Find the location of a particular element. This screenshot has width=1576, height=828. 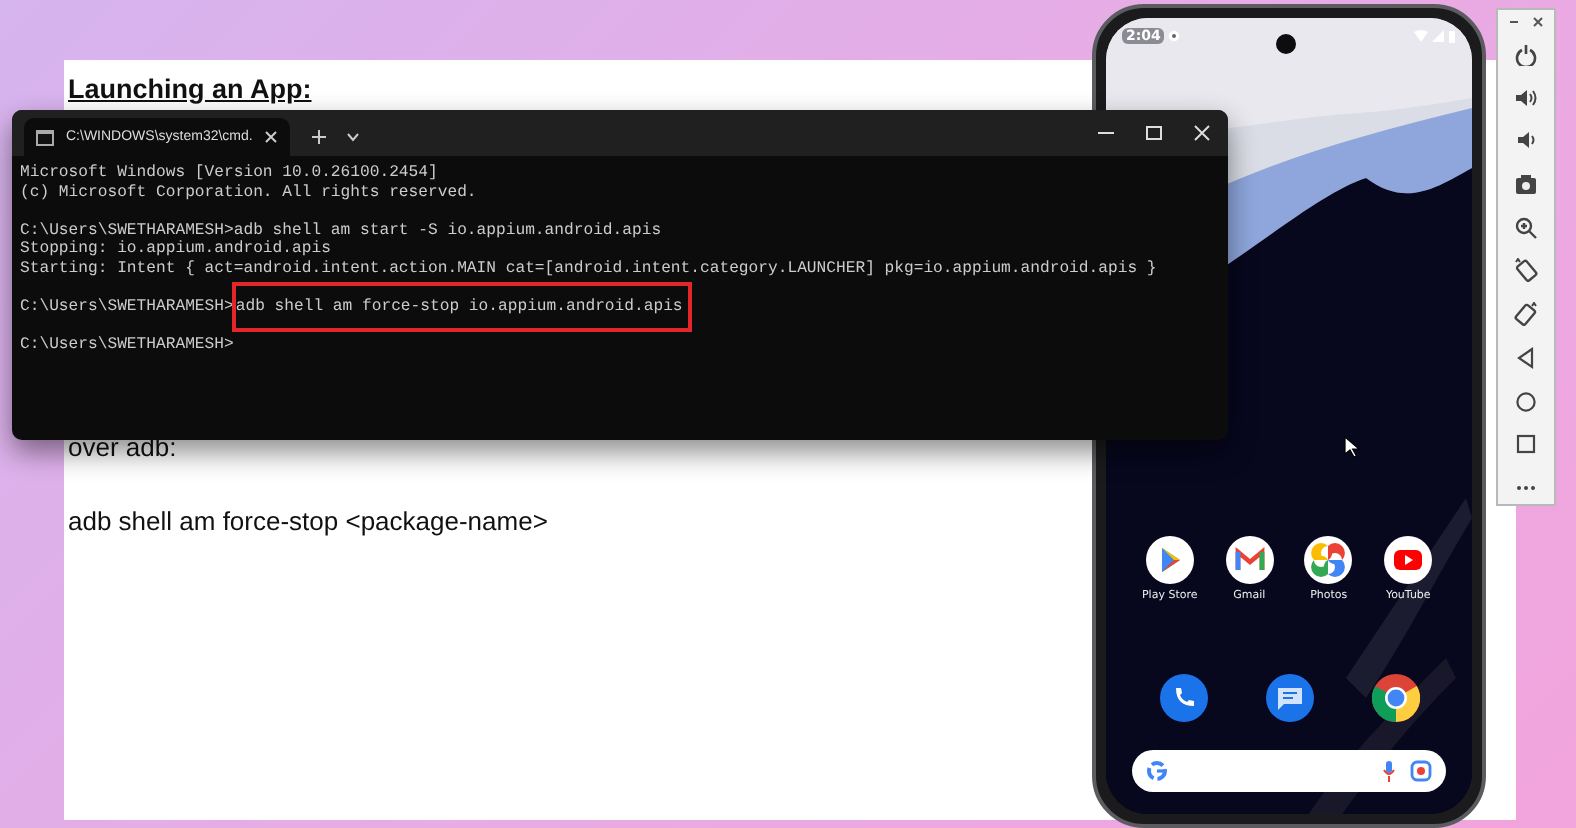

logo-icon is located at coordinates (1157, 771).